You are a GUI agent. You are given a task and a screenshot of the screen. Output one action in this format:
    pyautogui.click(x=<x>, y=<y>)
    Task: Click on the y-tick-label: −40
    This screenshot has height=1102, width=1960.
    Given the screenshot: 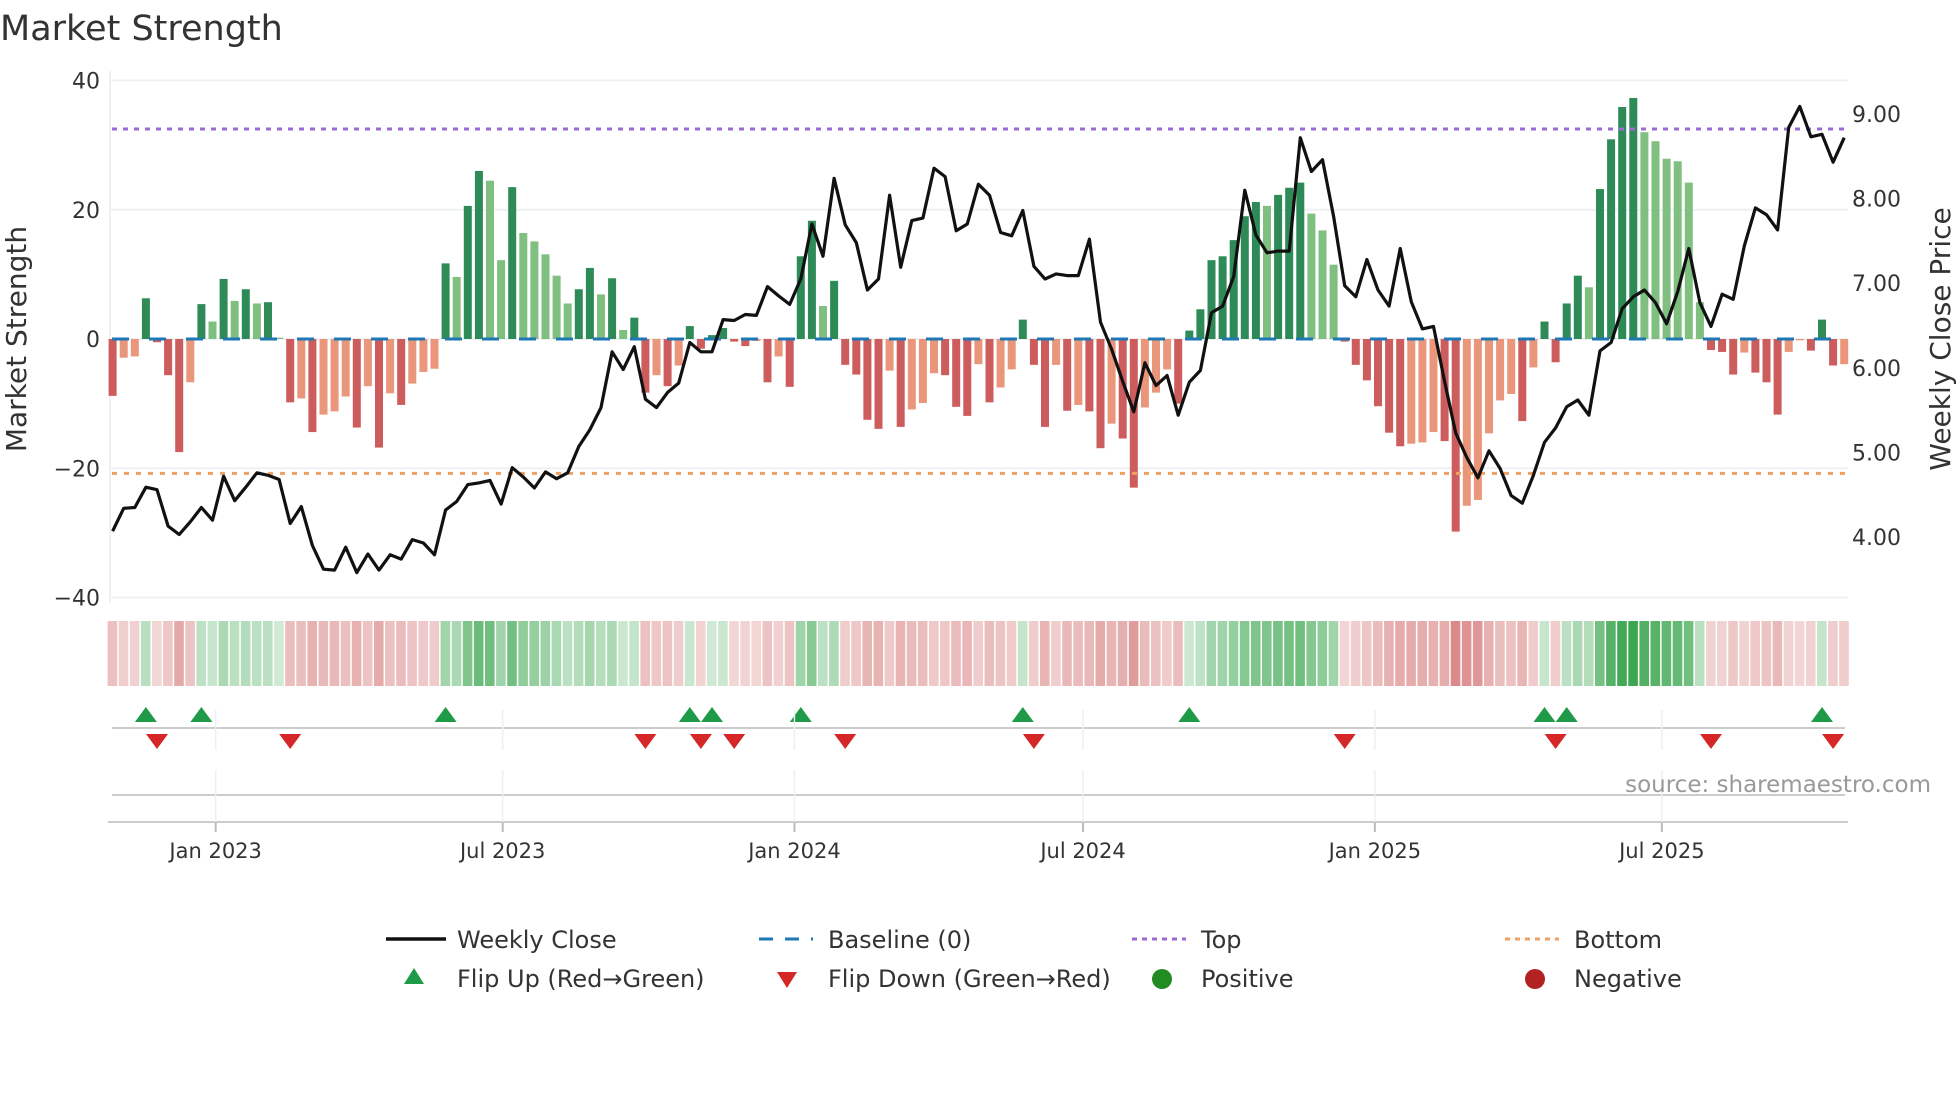 What is the action you would take?
    pyautogui.click(x=77, y=599)
    